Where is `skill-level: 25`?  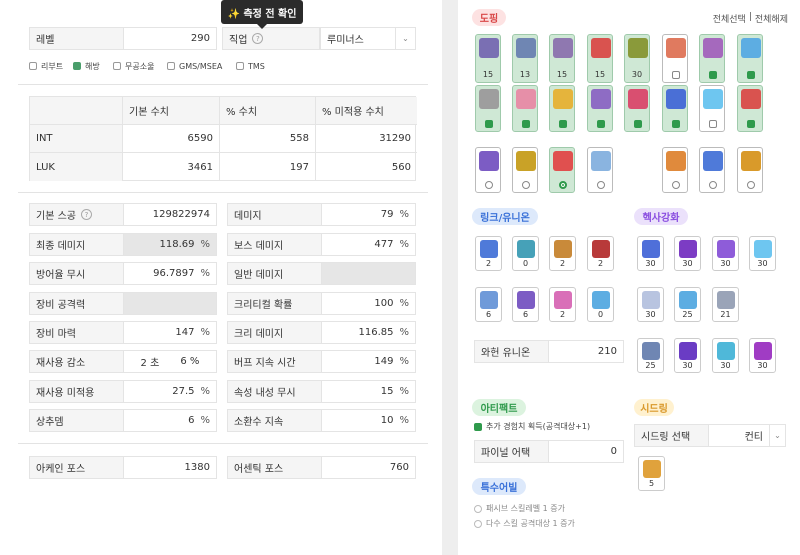
skill-level: 25 is located at coordinates (650, 365).